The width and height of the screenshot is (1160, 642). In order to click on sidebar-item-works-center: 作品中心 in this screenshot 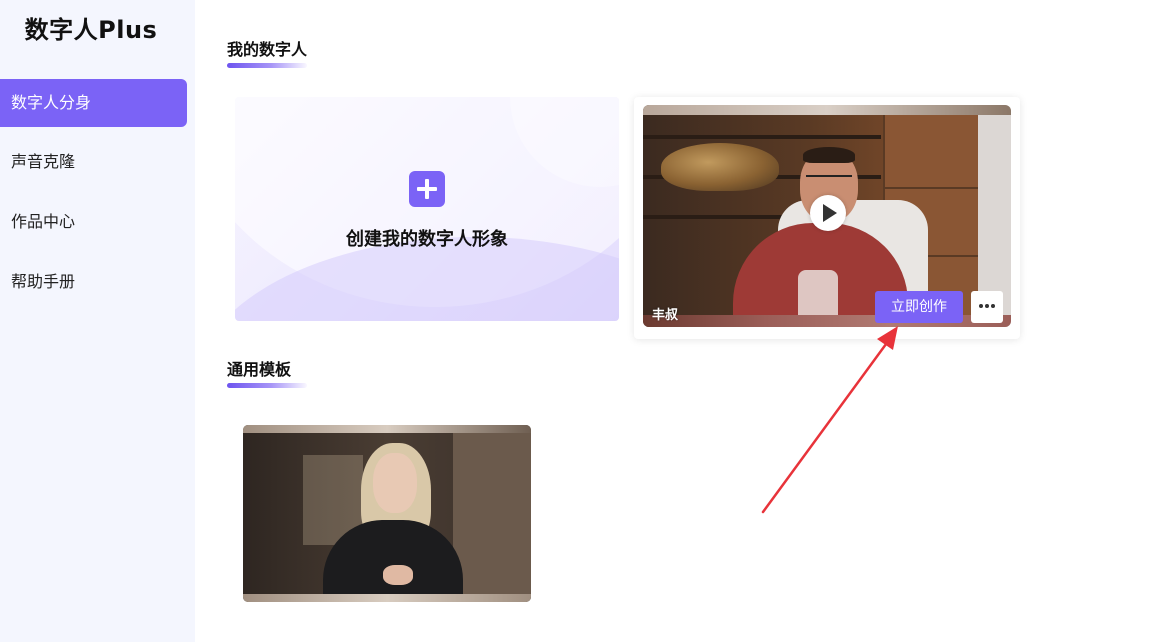, I will do `click(93, 222)`.